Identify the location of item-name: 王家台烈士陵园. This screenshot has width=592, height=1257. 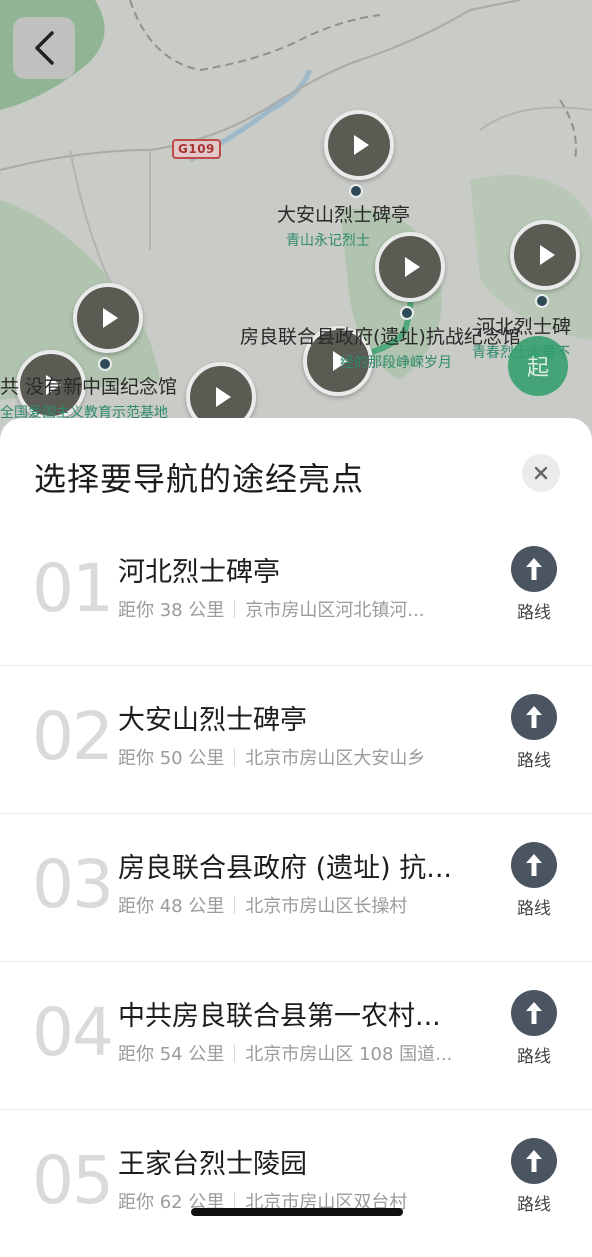
(212, 1164).